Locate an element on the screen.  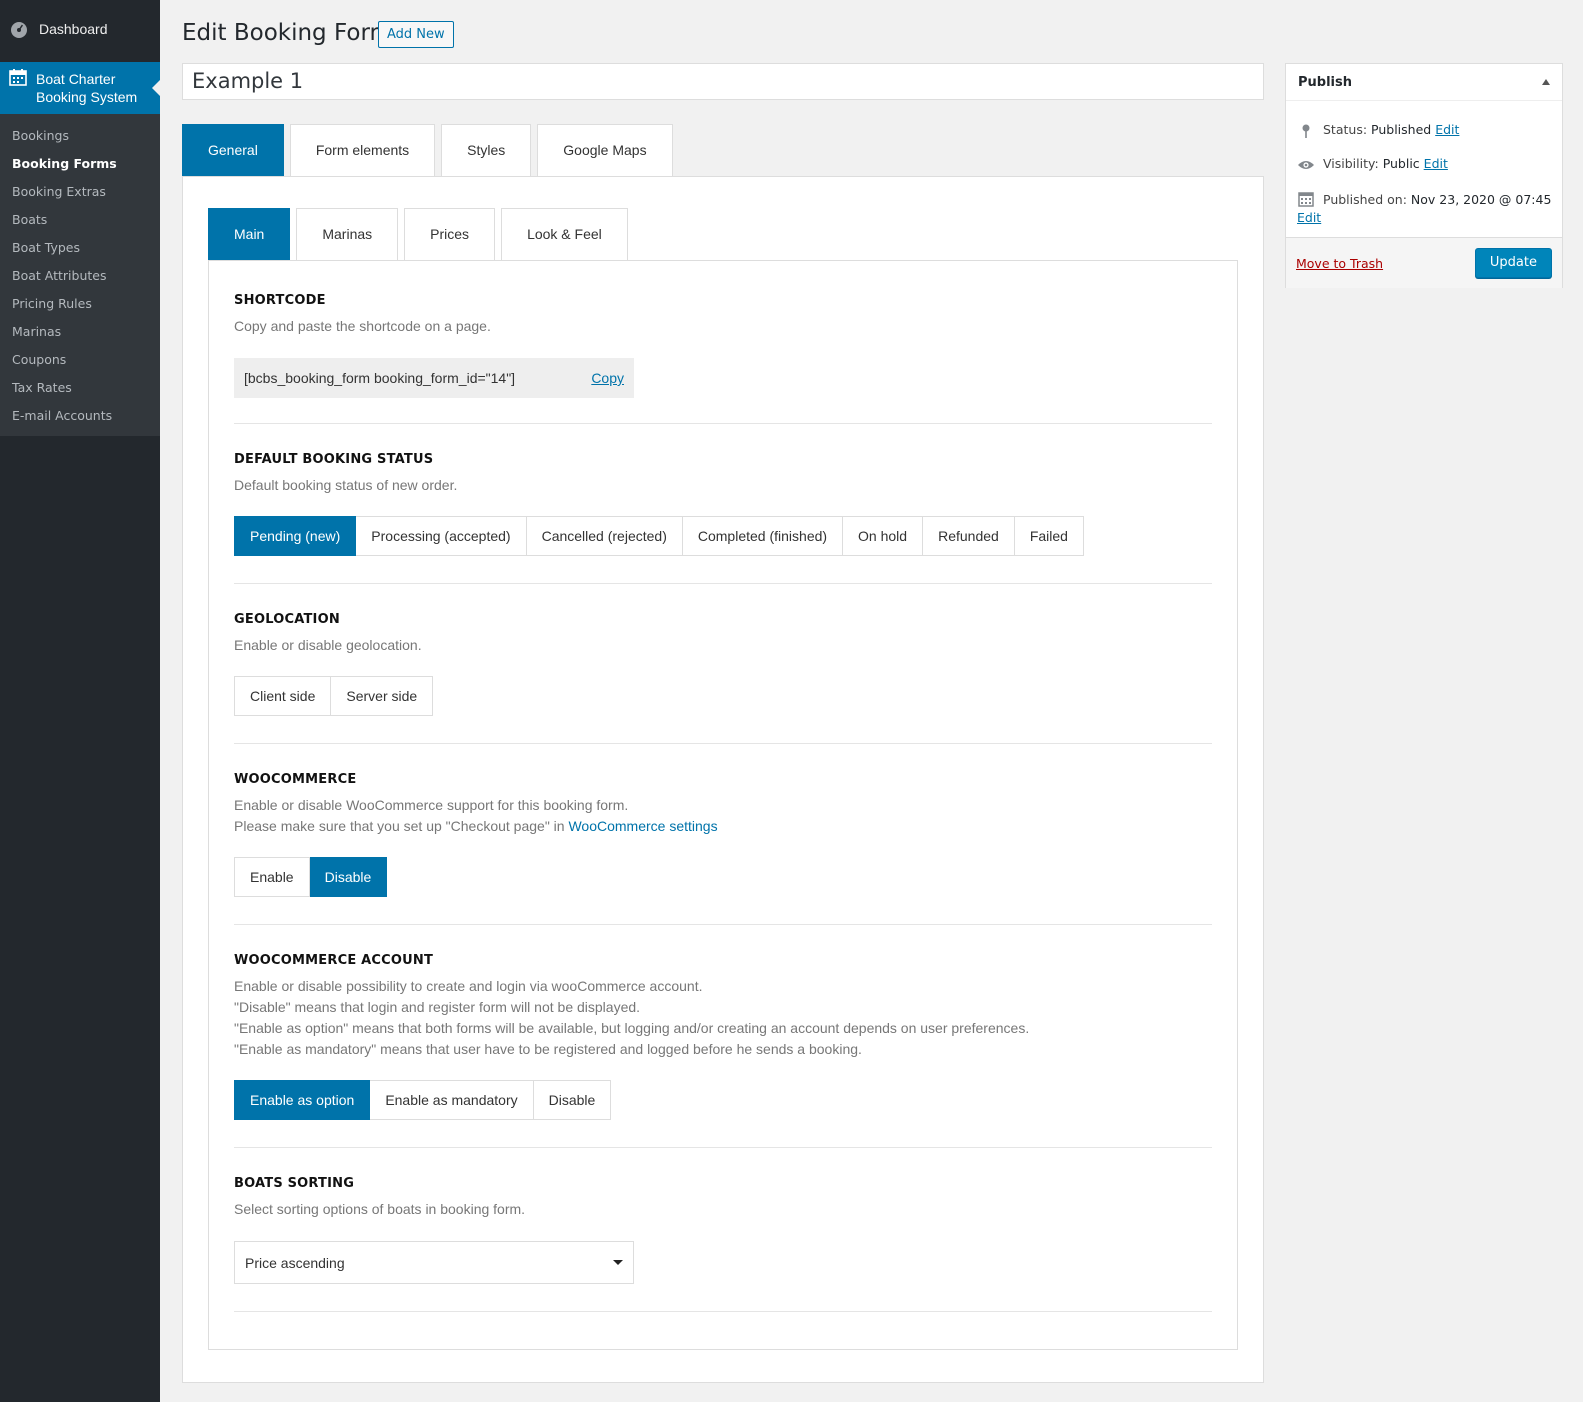
submenu-boat-attributes: Boat Attributes is located at coordinates (80, 276).